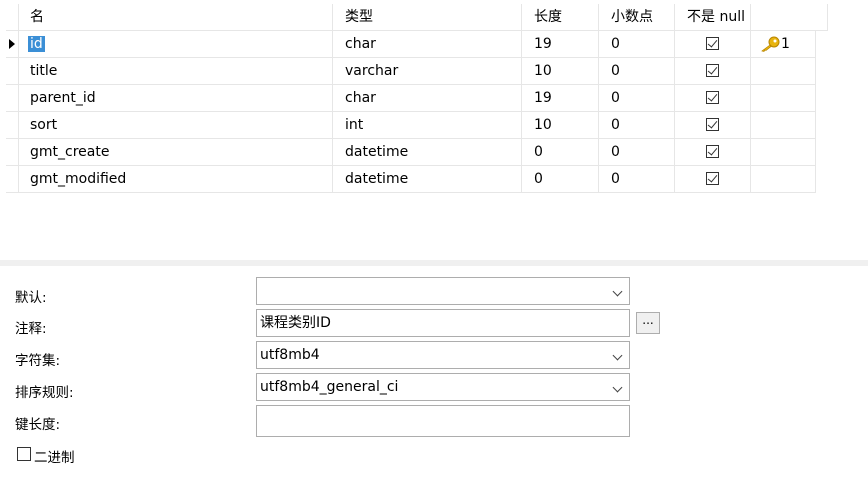  I want to click on key-length-label: 键长度:, so click(38, 425).